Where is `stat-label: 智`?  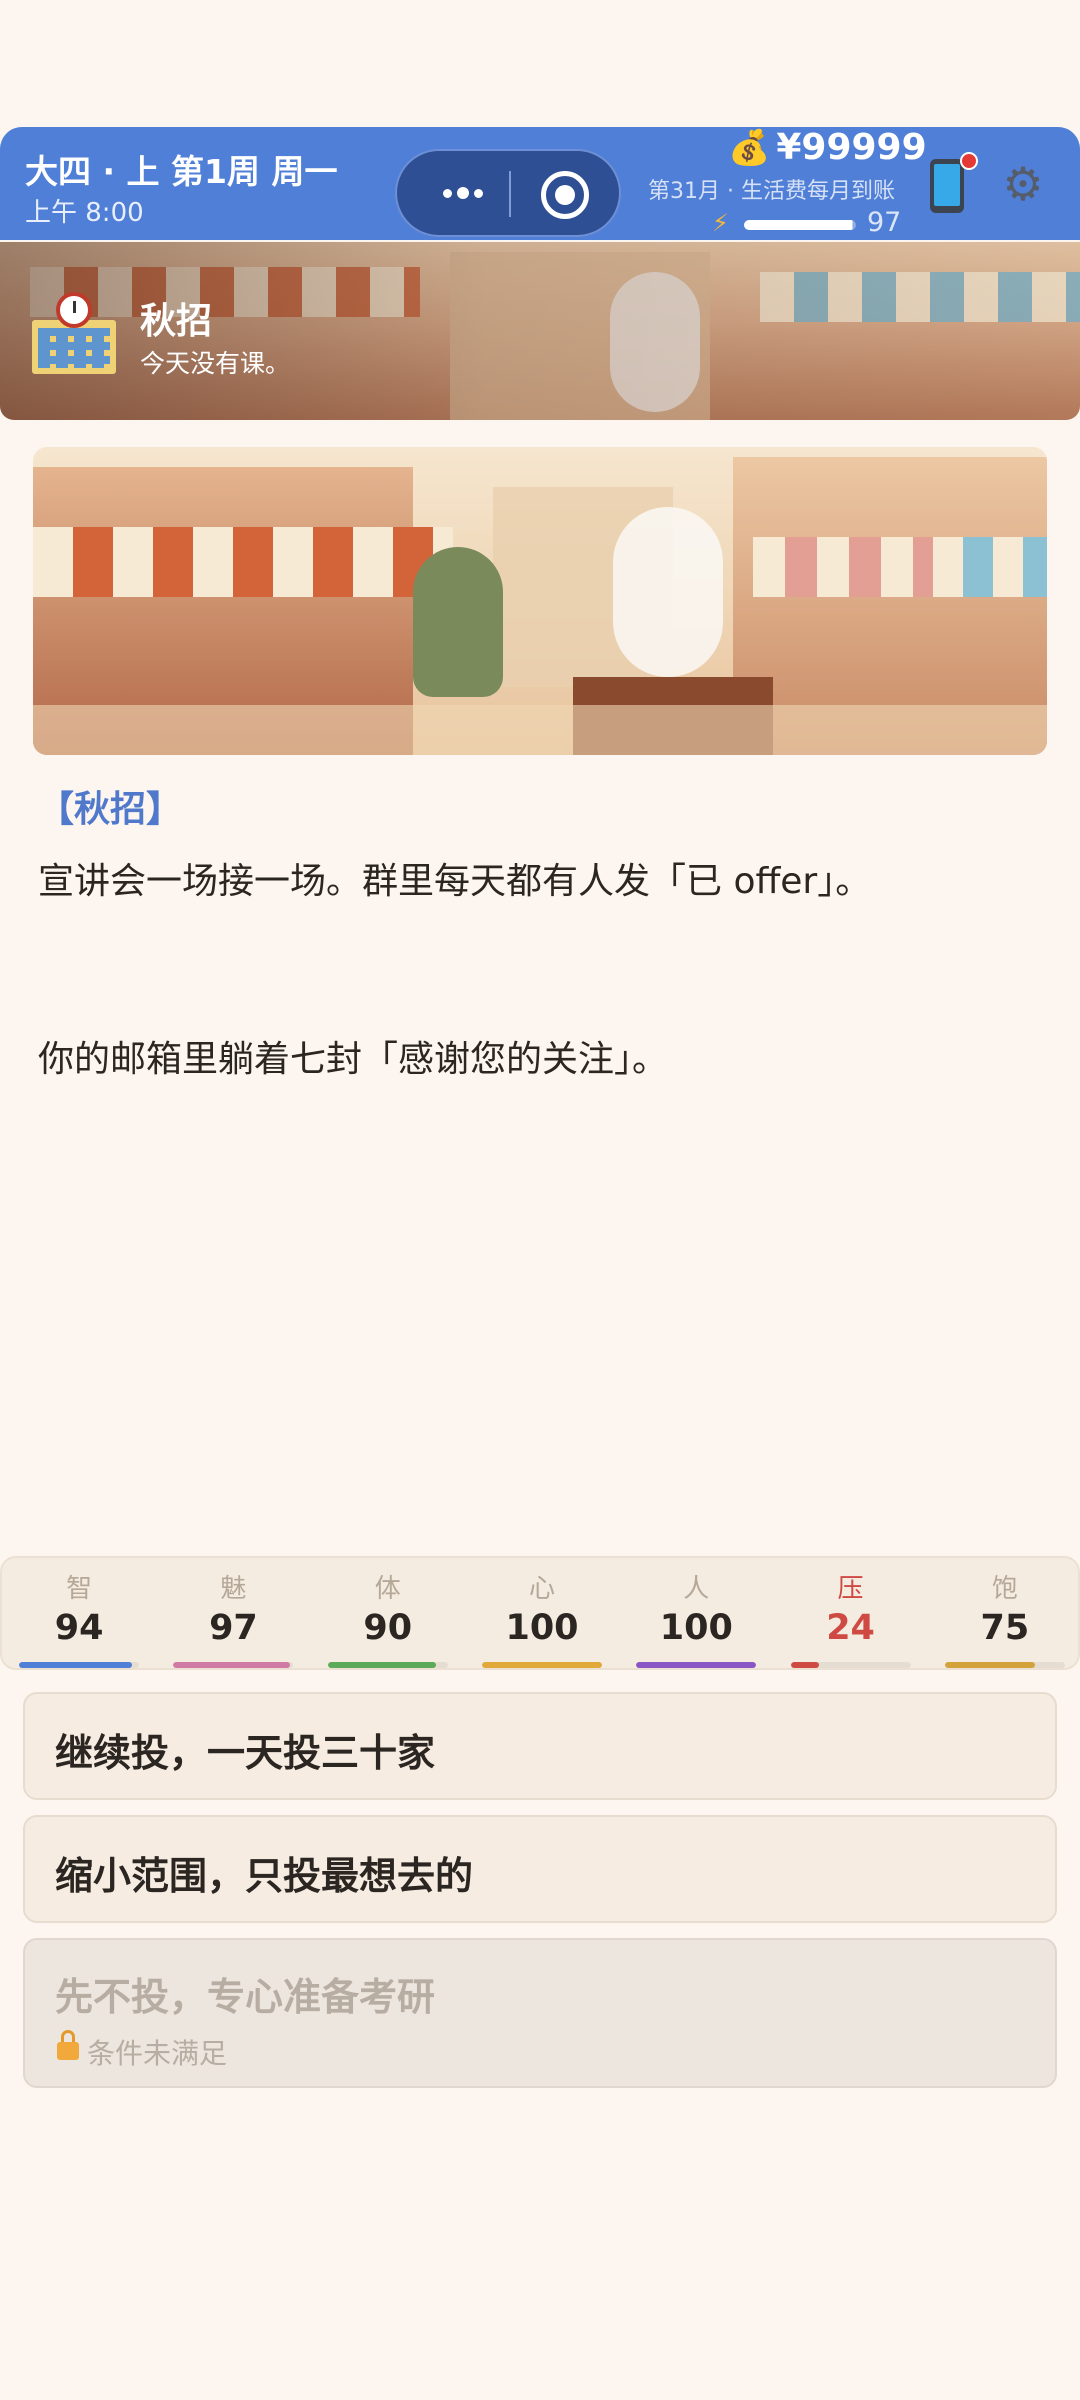
stat-label: 智 is located at coordinates (79, 1589).